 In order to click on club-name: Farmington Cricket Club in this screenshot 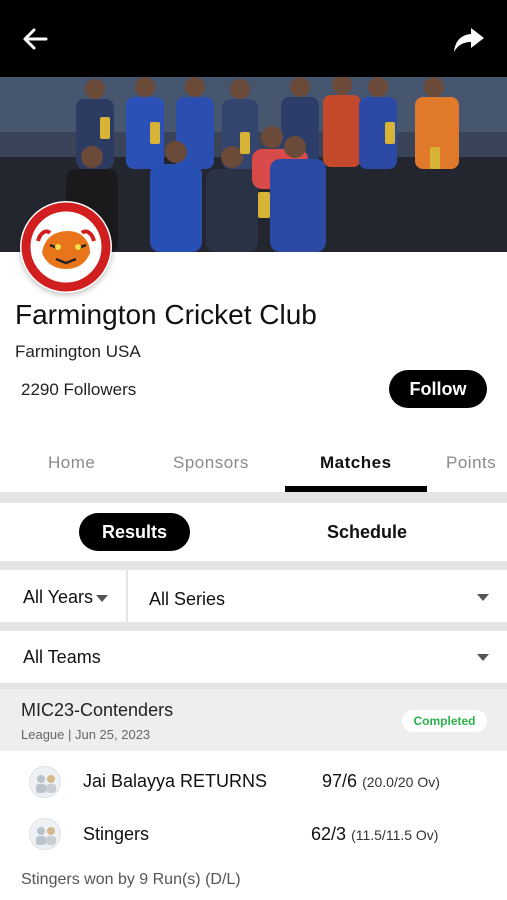, I will do `click(166, 314)`.